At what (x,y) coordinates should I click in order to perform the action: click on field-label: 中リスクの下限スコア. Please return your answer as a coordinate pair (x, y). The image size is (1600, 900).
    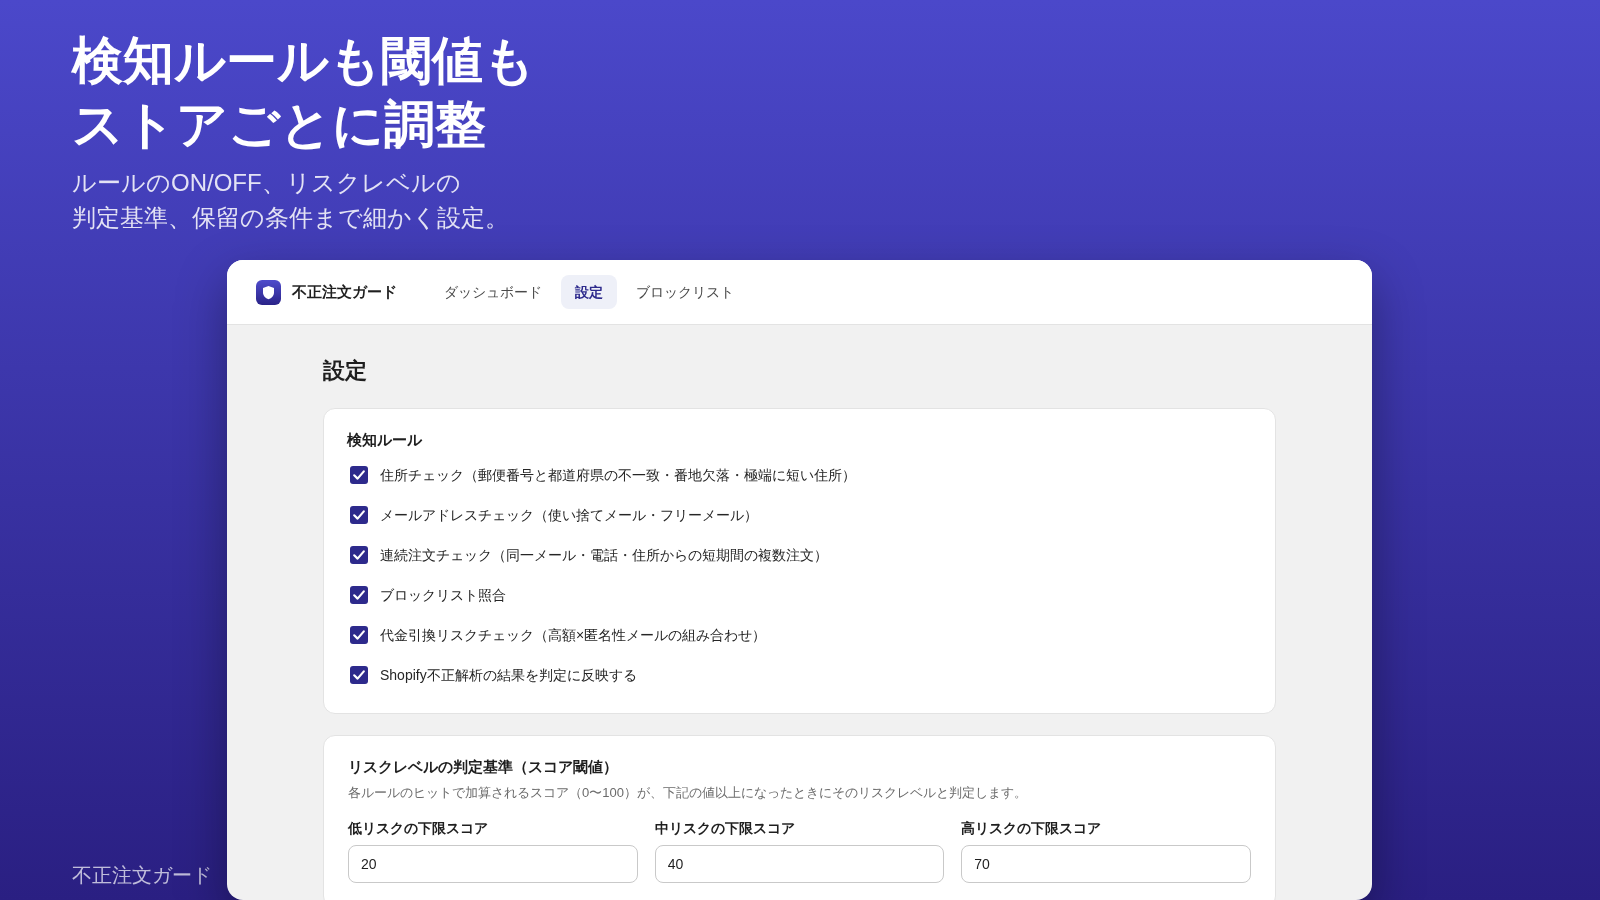
    Looking at the image, I should click on (724, 828).